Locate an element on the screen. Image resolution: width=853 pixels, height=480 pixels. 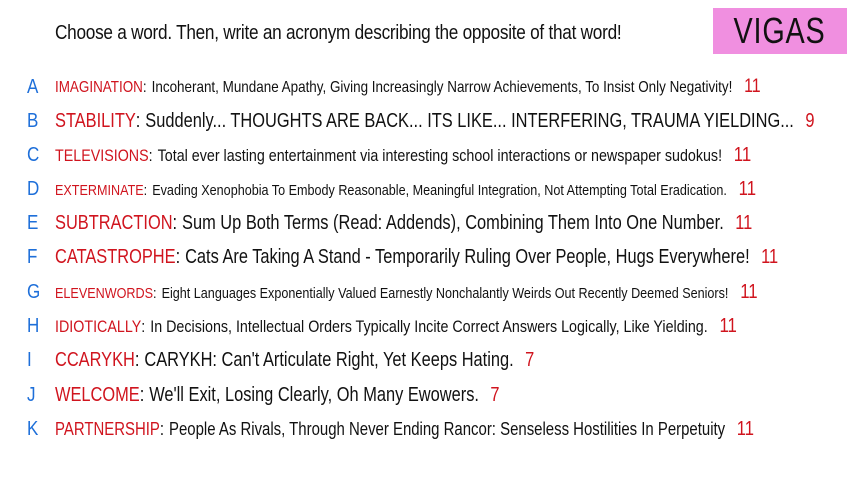
entry-letter: C is located at coordinates (33, 154).